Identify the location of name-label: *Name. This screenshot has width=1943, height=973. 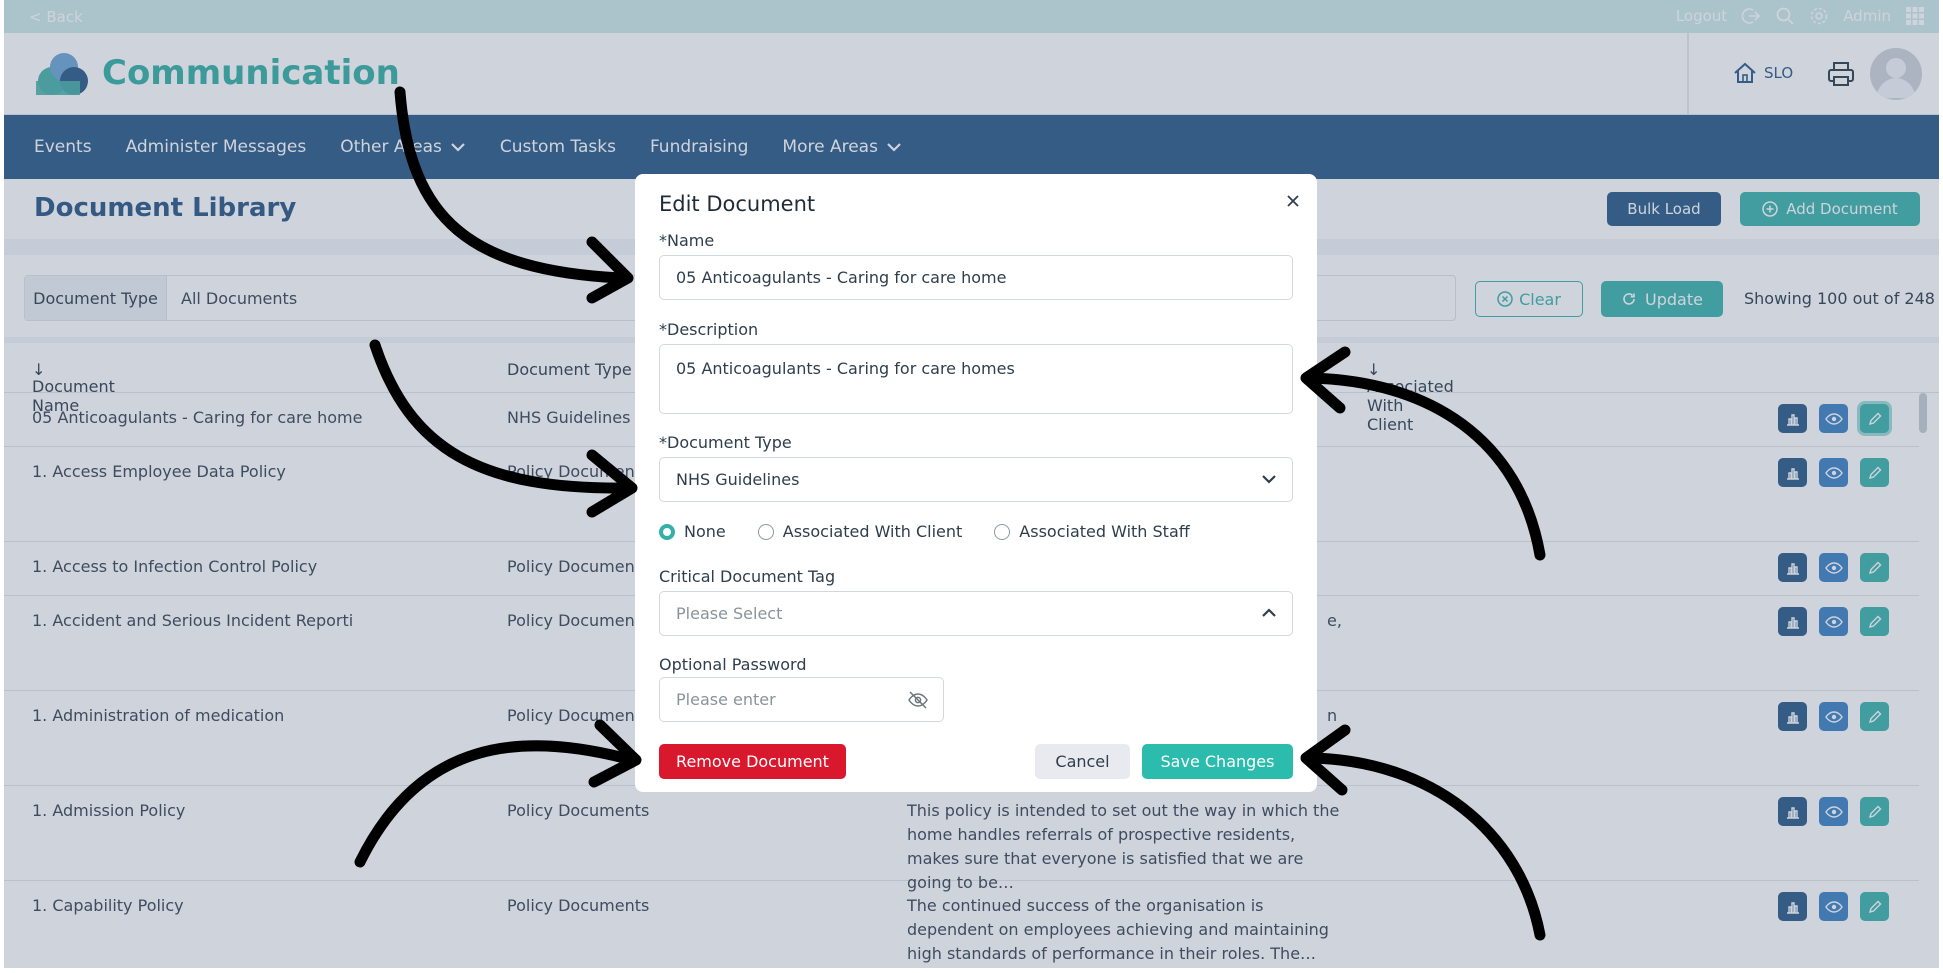
(687, 240).